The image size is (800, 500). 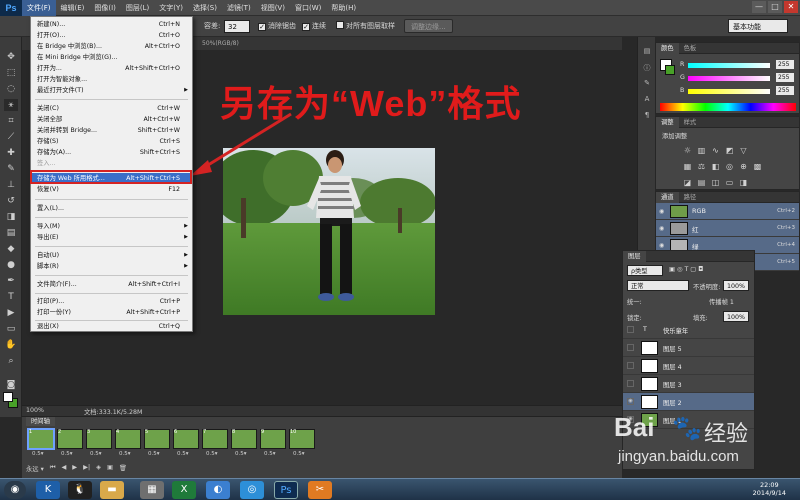 I want to click on layer-row-4: 图层 4, so click(x=688, y=366).